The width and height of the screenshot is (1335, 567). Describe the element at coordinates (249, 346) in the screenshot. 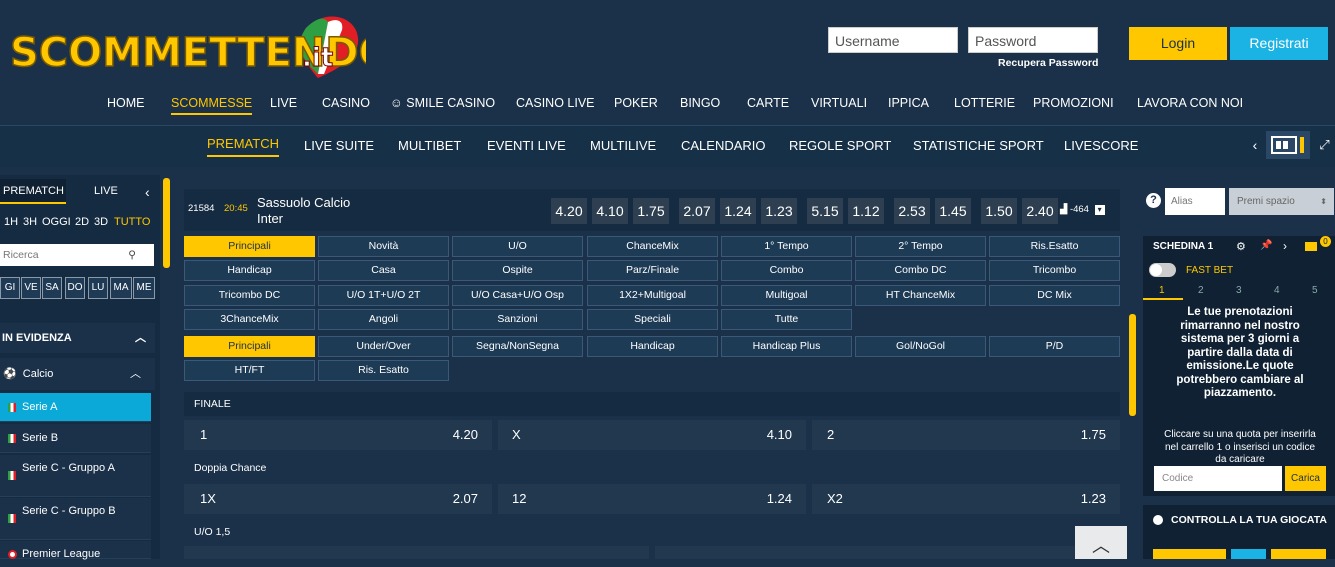

I see `market-subtab: Principali` at that location.